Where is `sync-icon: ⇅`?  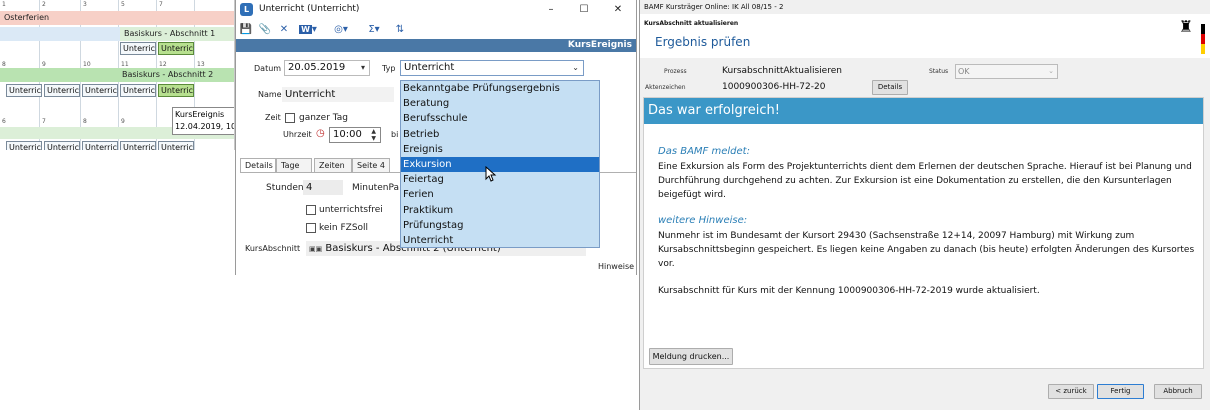 sync-icon: ⇅ is located at coordinates (400, 29).